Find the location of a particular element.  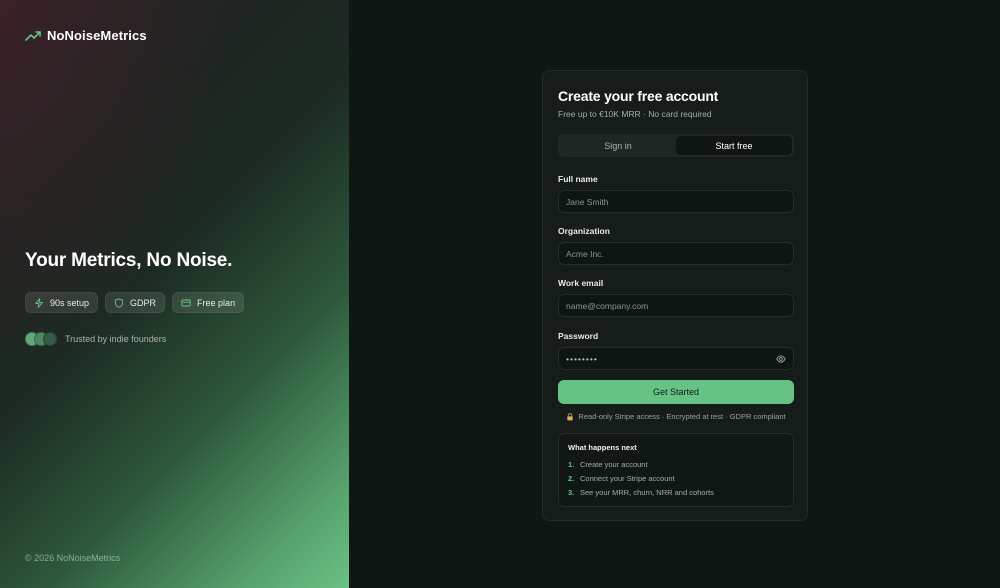

tab-start-free: Start free is located at coordinates (734, 145).